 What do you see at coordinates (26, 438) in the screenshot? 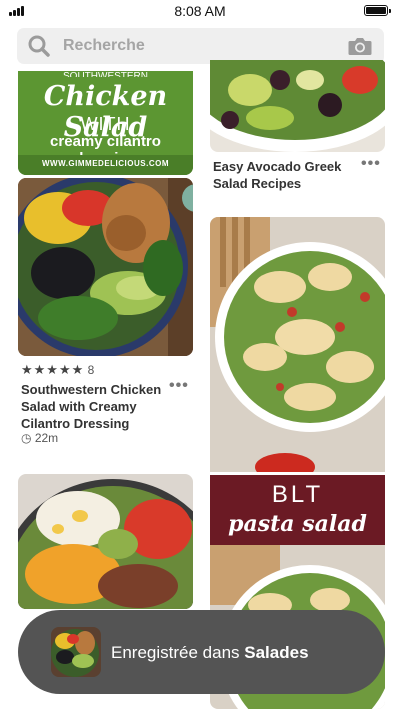
I see `clock-icon: ◷` at bounding box center [26, 438].